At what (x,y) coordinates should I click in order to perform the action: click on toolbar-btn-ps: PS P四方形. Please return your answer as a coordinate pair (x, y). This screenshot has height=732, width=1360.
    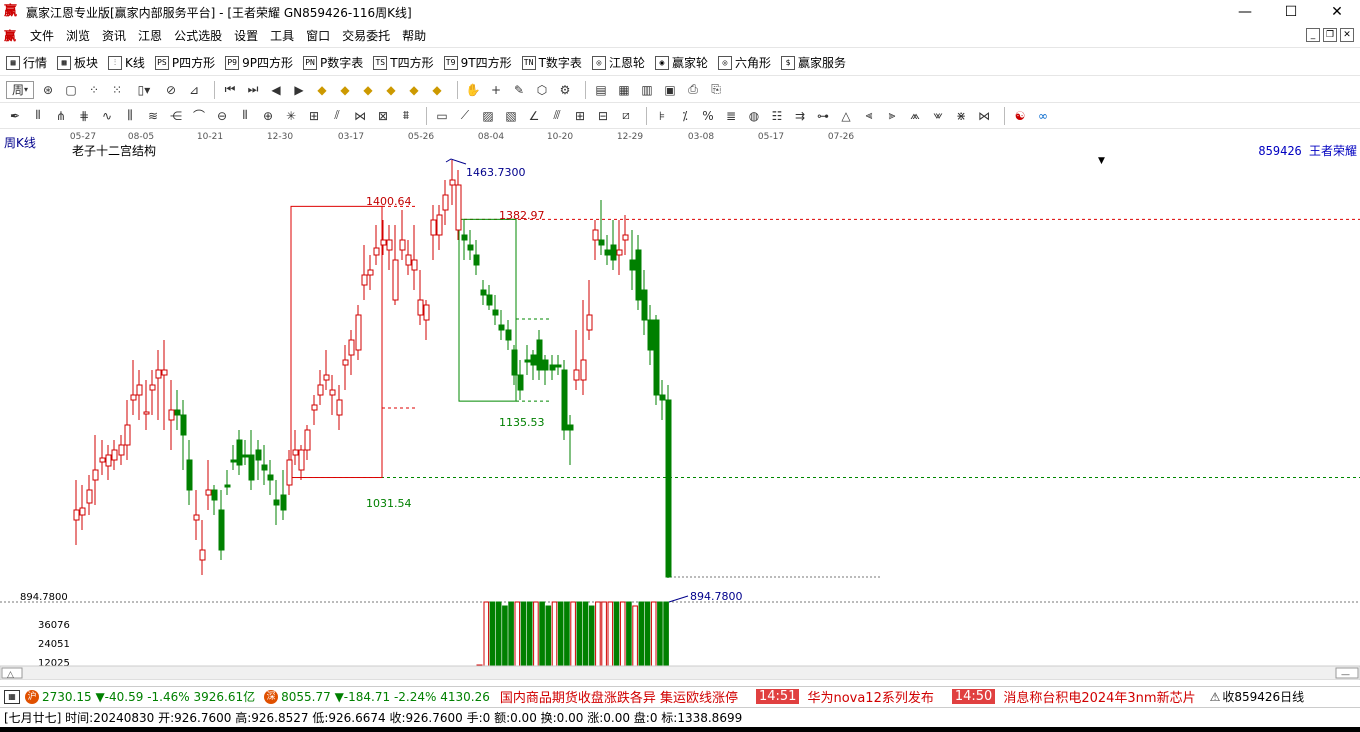
    Looking at the image, I should click on (184, 62).